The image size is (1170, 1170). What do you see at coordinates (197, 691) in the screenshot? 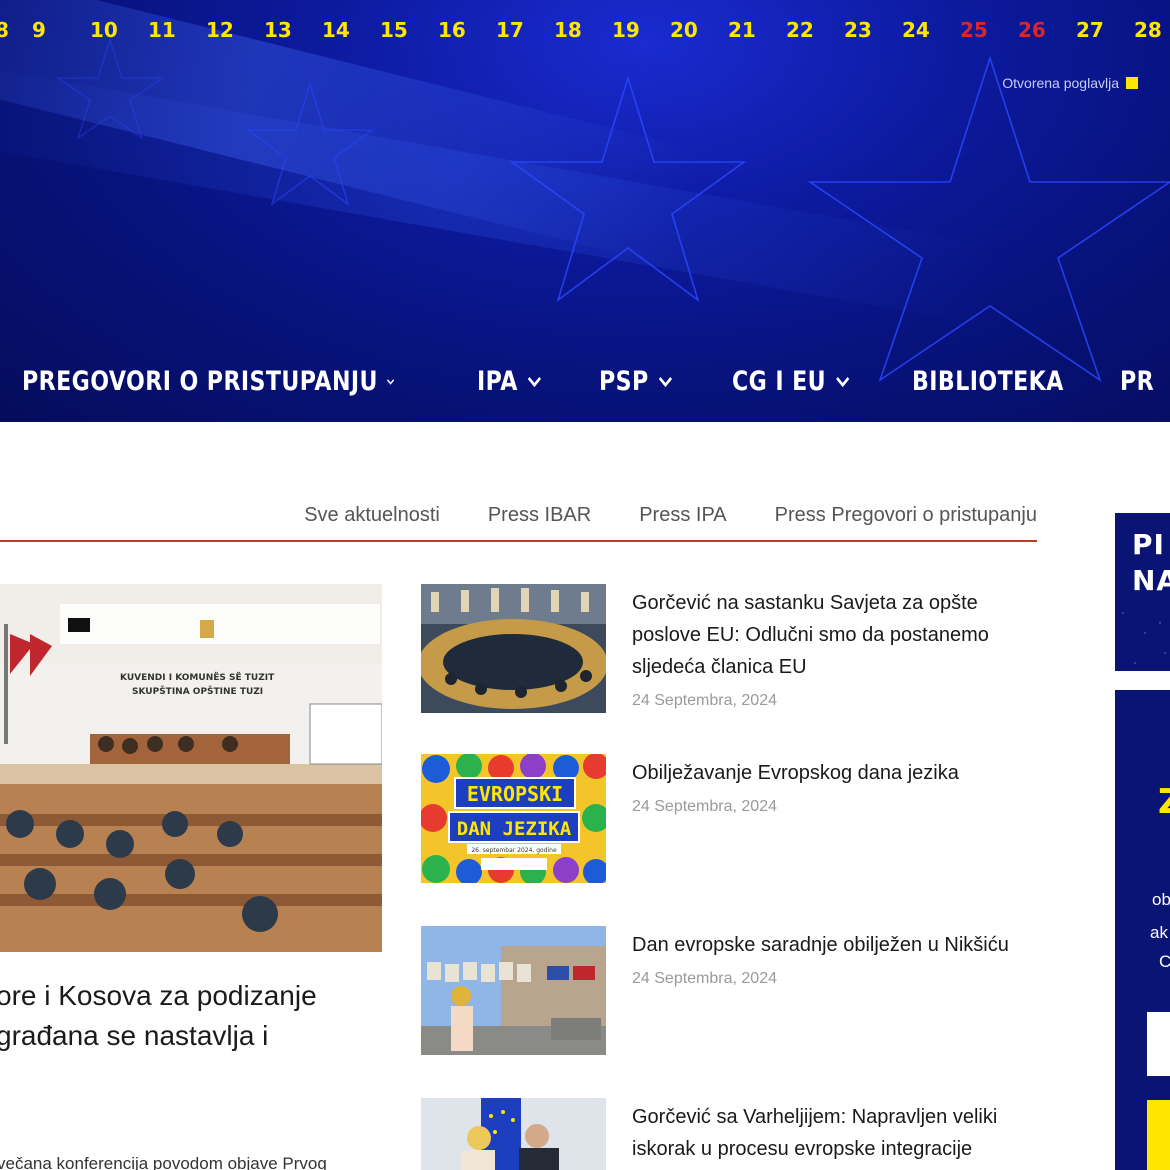
I see `svg-text: SKUPŠTINA OPŠTINE TUZI` at bounding box center [197, 691].